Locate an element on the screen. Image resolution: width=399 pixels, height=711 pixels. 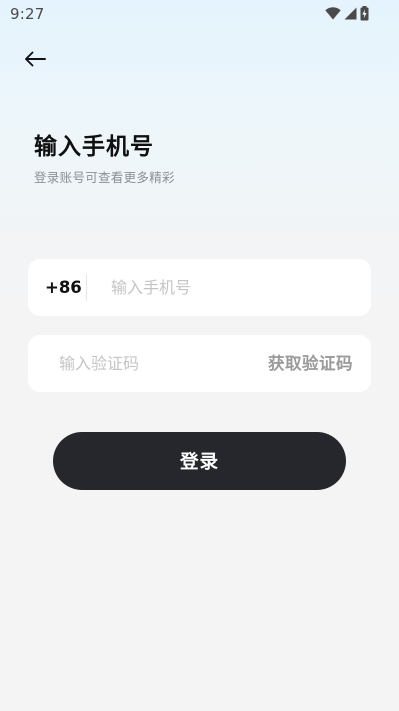
page-subtitle: 登录账号可查看更多精彩 is located at coordinates (104, 177).